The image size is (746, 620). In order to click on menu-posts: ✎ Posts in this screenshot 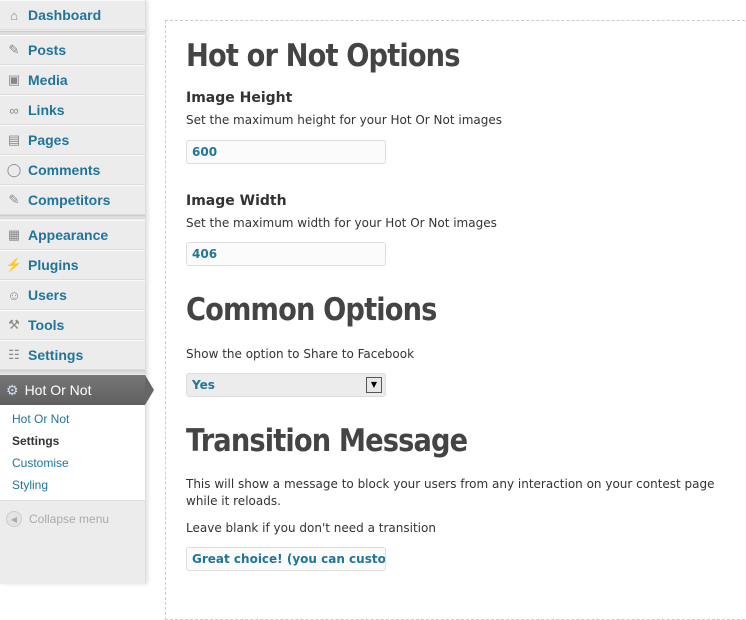, I will do `click(72, 50)`.